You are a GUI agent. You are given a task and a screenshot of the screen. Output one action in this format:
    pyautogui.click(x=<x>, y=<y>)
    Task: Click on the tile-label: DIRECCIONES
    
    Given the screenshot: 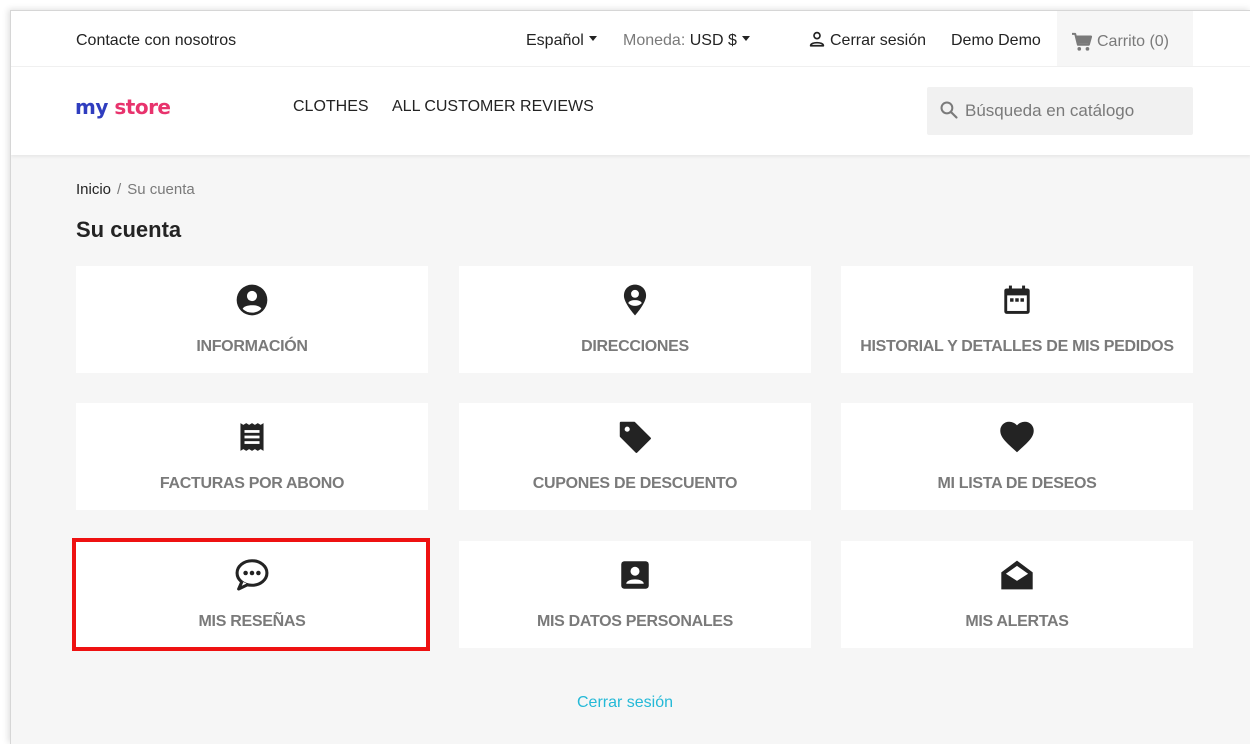 What is the action you would take?
    pyautogui.click(x=635, y=346)
    